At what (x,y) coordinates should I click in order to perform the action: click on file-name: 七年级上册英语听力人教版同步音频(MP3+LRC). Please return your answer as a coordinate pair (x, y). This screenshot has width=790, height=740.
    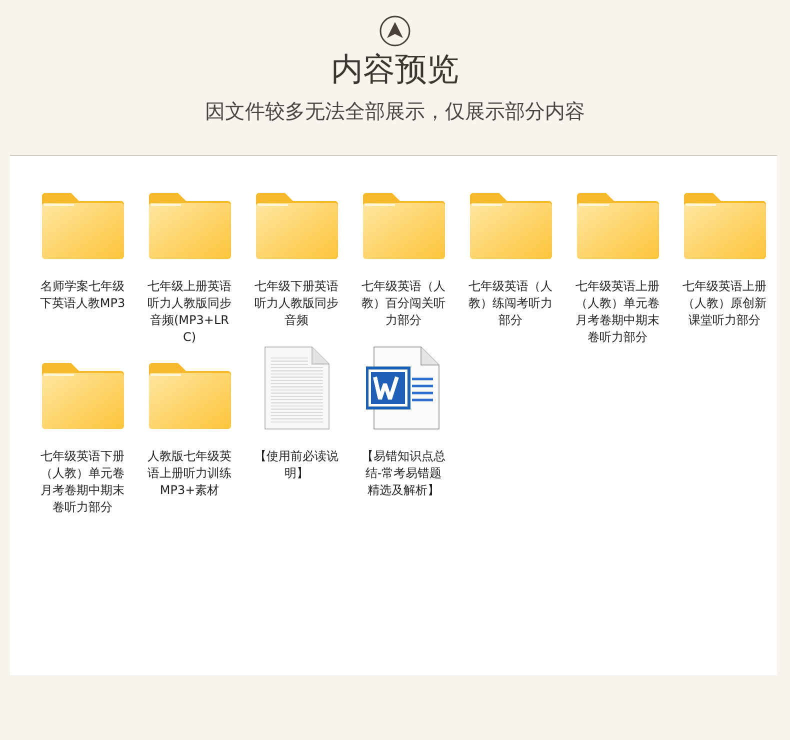
    Looking at the image, I should click on (189, 312).